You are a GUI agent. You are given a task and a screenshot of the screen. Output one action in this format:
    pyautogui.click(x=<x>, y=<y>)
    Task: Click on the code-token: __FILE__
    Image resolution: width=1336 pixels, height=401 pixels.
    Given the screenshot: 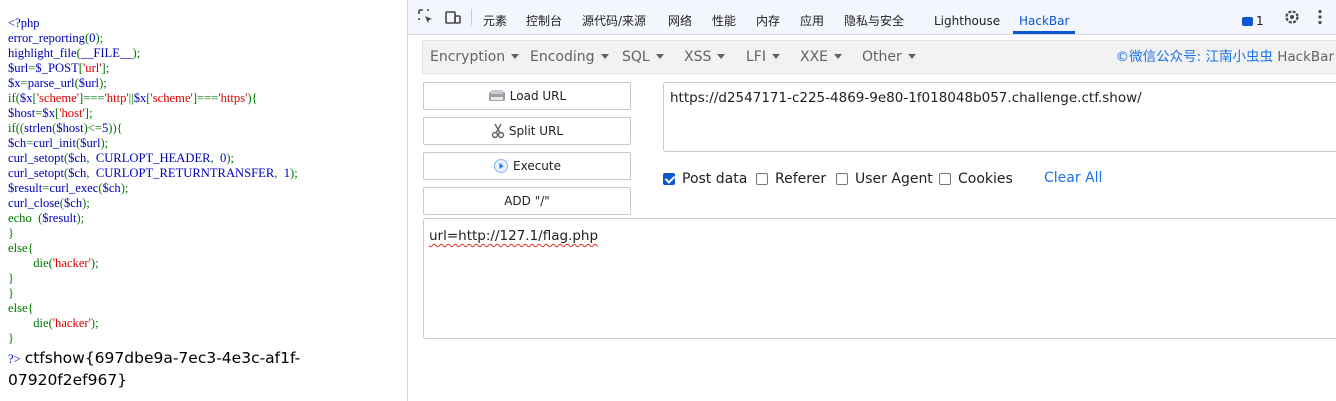 What is the action you would take?
    pyautogui.click(x=106, y=53)
    